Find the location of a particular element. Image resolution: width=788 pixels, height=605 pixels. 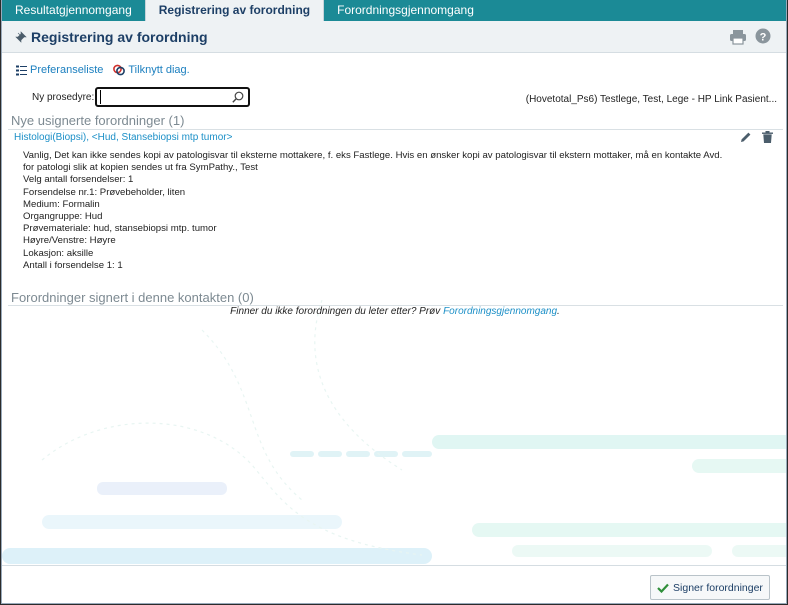

list-icon is located at coordinates (21, 70).